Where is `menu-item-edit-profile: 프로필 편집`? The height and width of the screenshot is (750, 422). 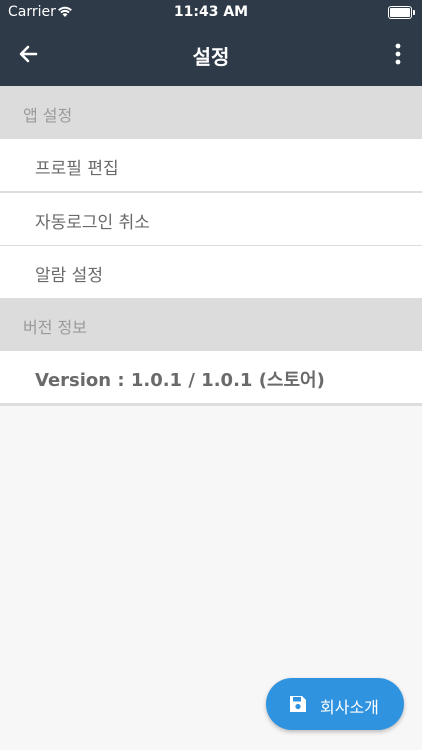
menu-item-edit-profile: 프로필 편집 is located at coordinates (211, 166).